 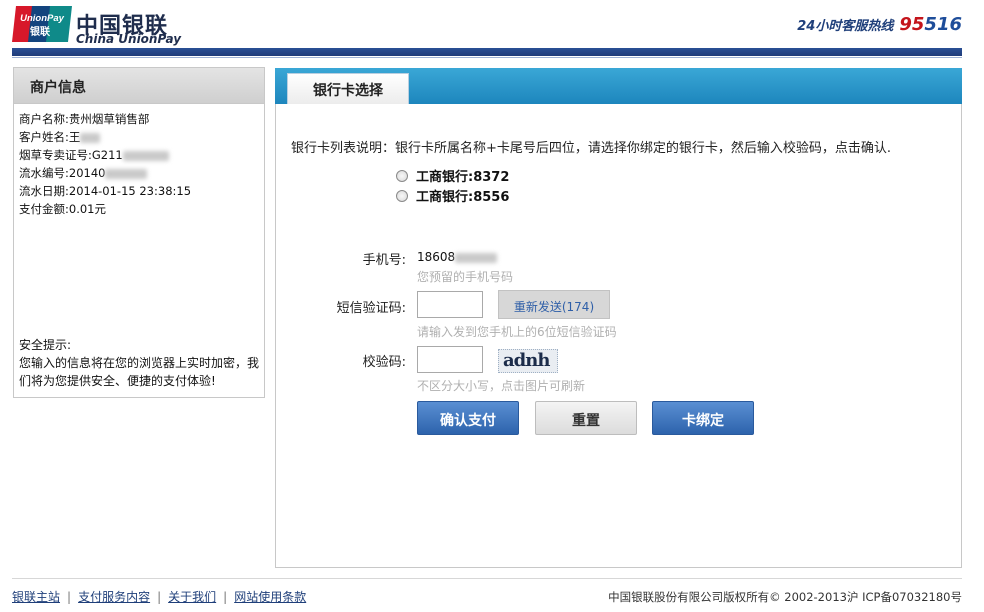 What do you see at coordinates (130, 191) in the screenshot?
I see `row-value: 2014-01-15 23:38:15` at bounding box center [130, 191].